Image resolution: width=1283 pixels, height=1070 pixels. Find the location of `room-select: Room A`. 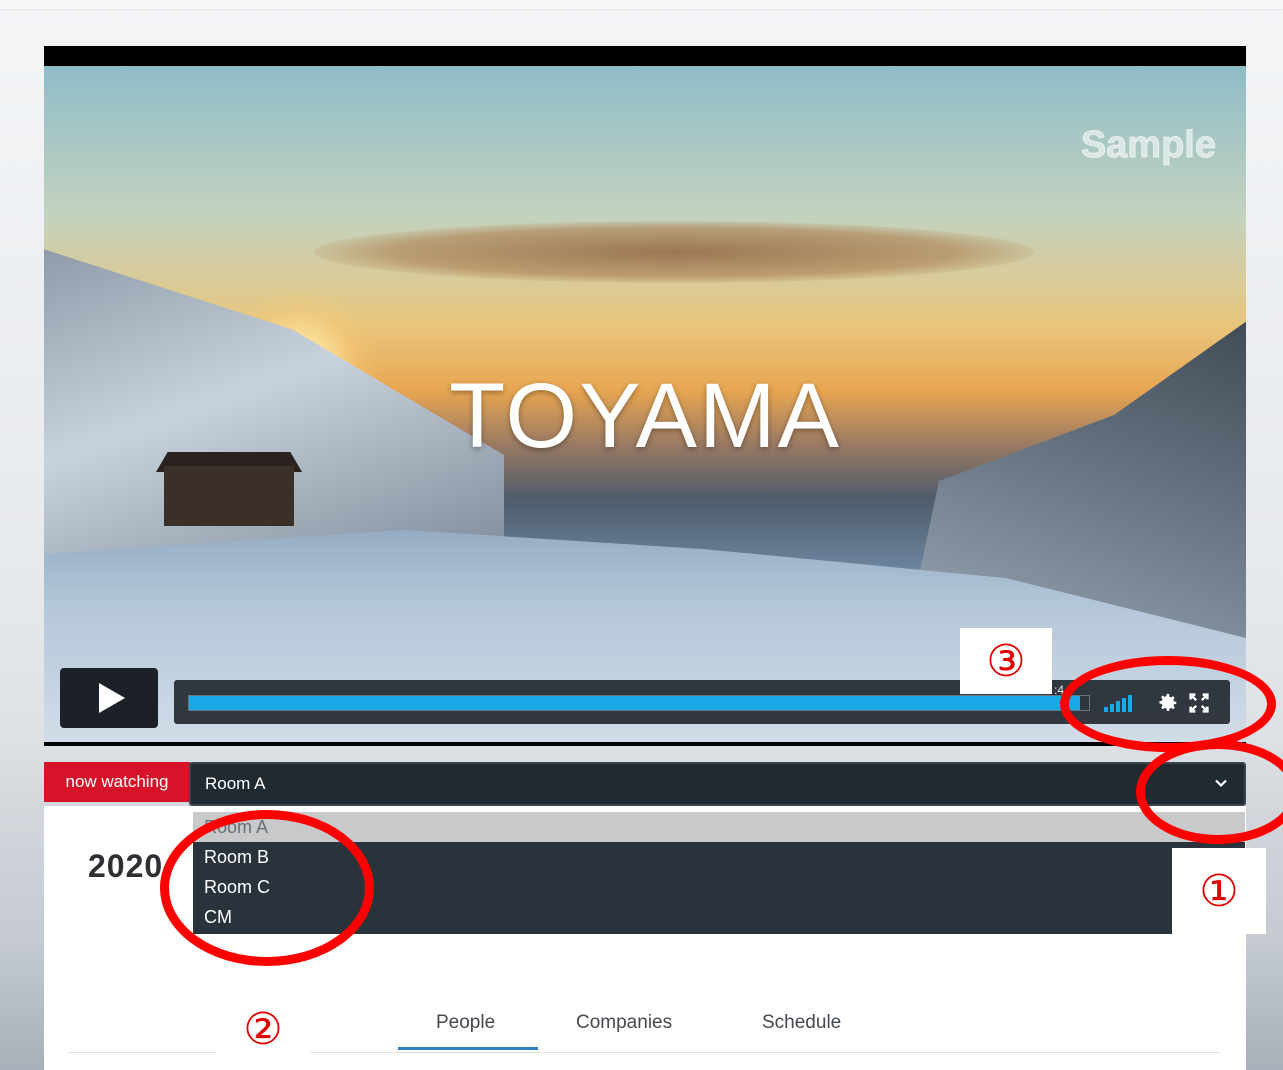

room-select: Room A is located at coordinates (717, 784).